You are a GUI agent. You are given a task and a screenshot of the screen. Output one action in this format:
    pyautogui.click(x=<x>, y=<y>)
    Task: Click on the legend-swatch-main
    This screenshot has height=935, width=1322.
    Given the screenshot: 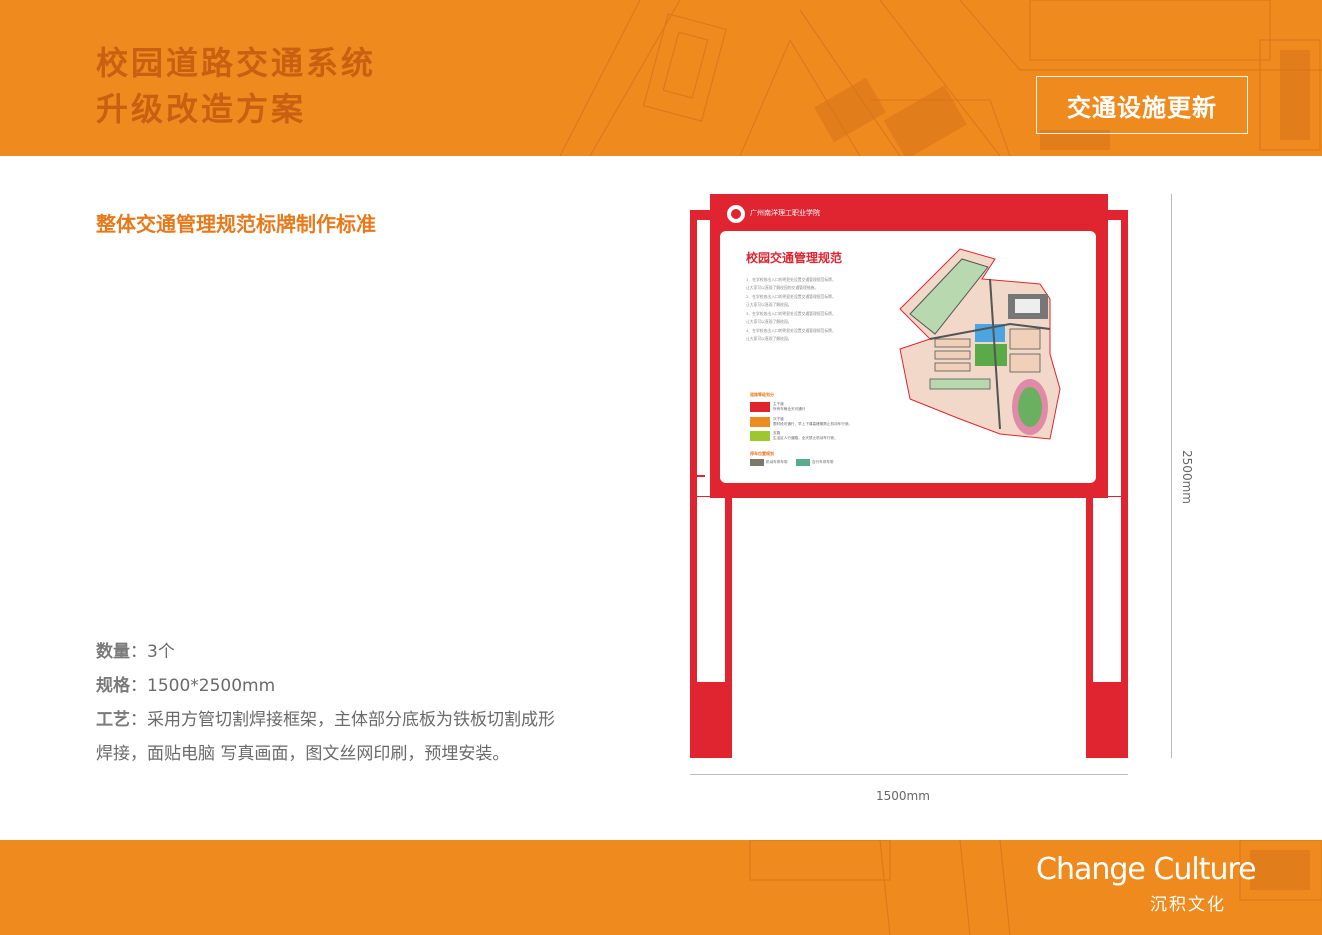 What is the action you would take?
    pyautogui.click(x=760, y=407)
    